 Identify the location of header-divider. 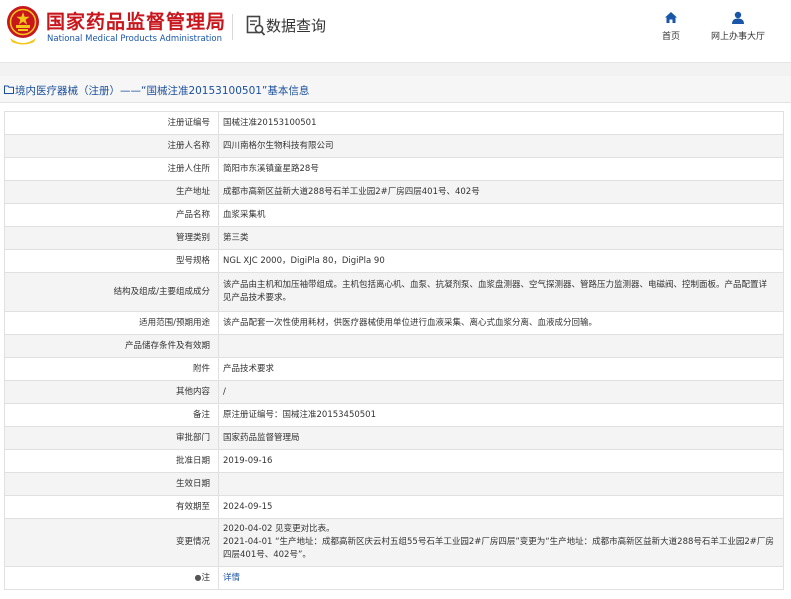
(232, 27).